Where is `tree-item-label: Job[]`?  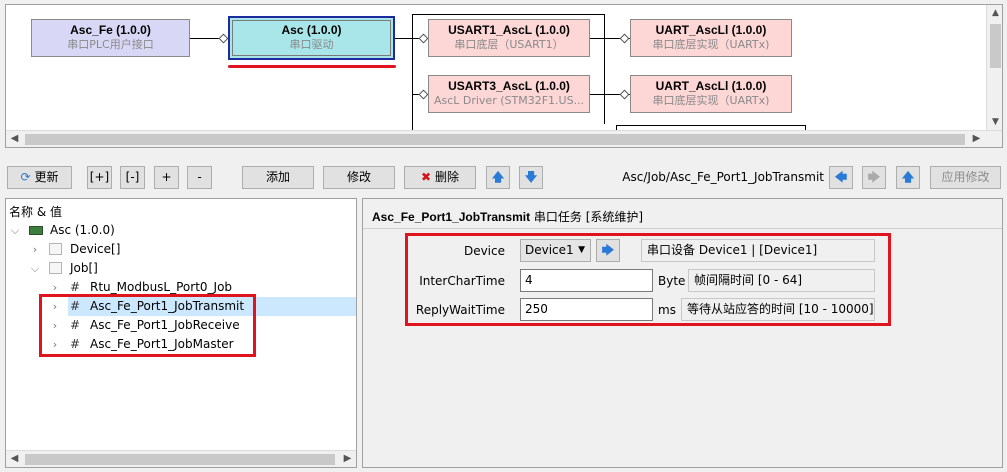 tree-item-label: Job[] is located at coordinates (84, 268).